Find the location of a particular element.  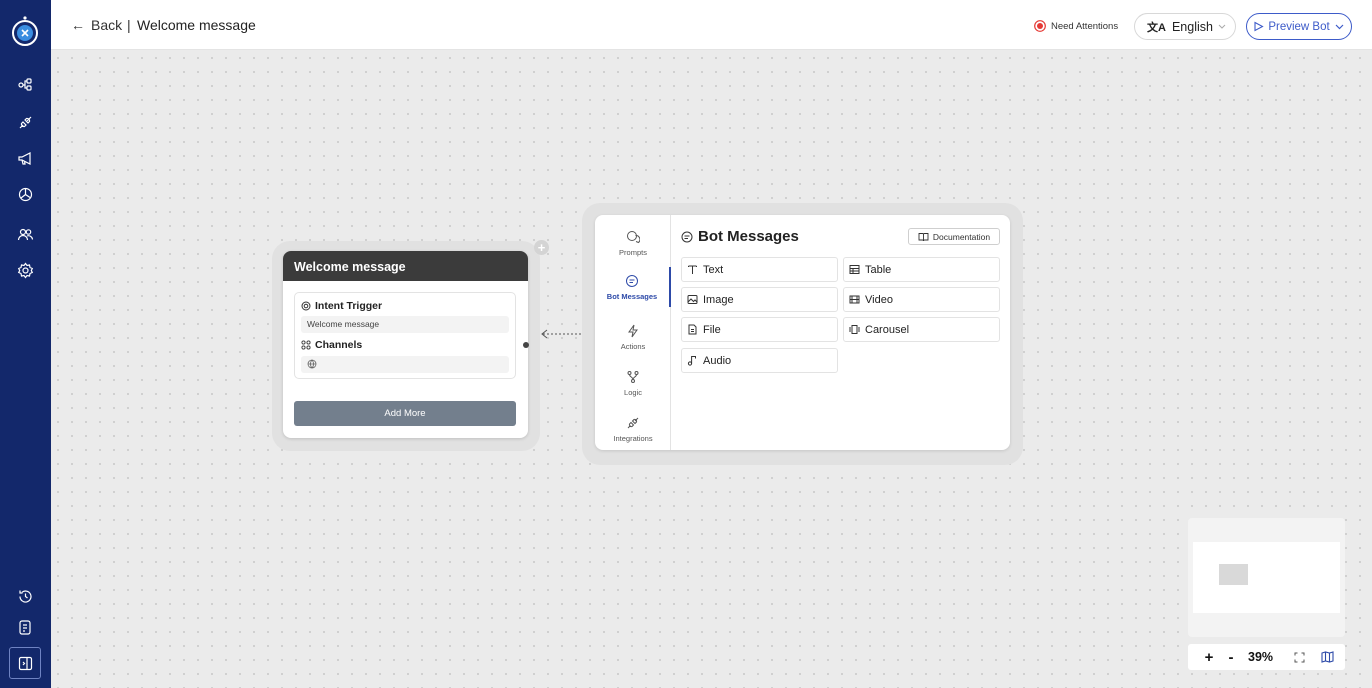

option-carousel: Carousel is located at coordinates (921, 329).